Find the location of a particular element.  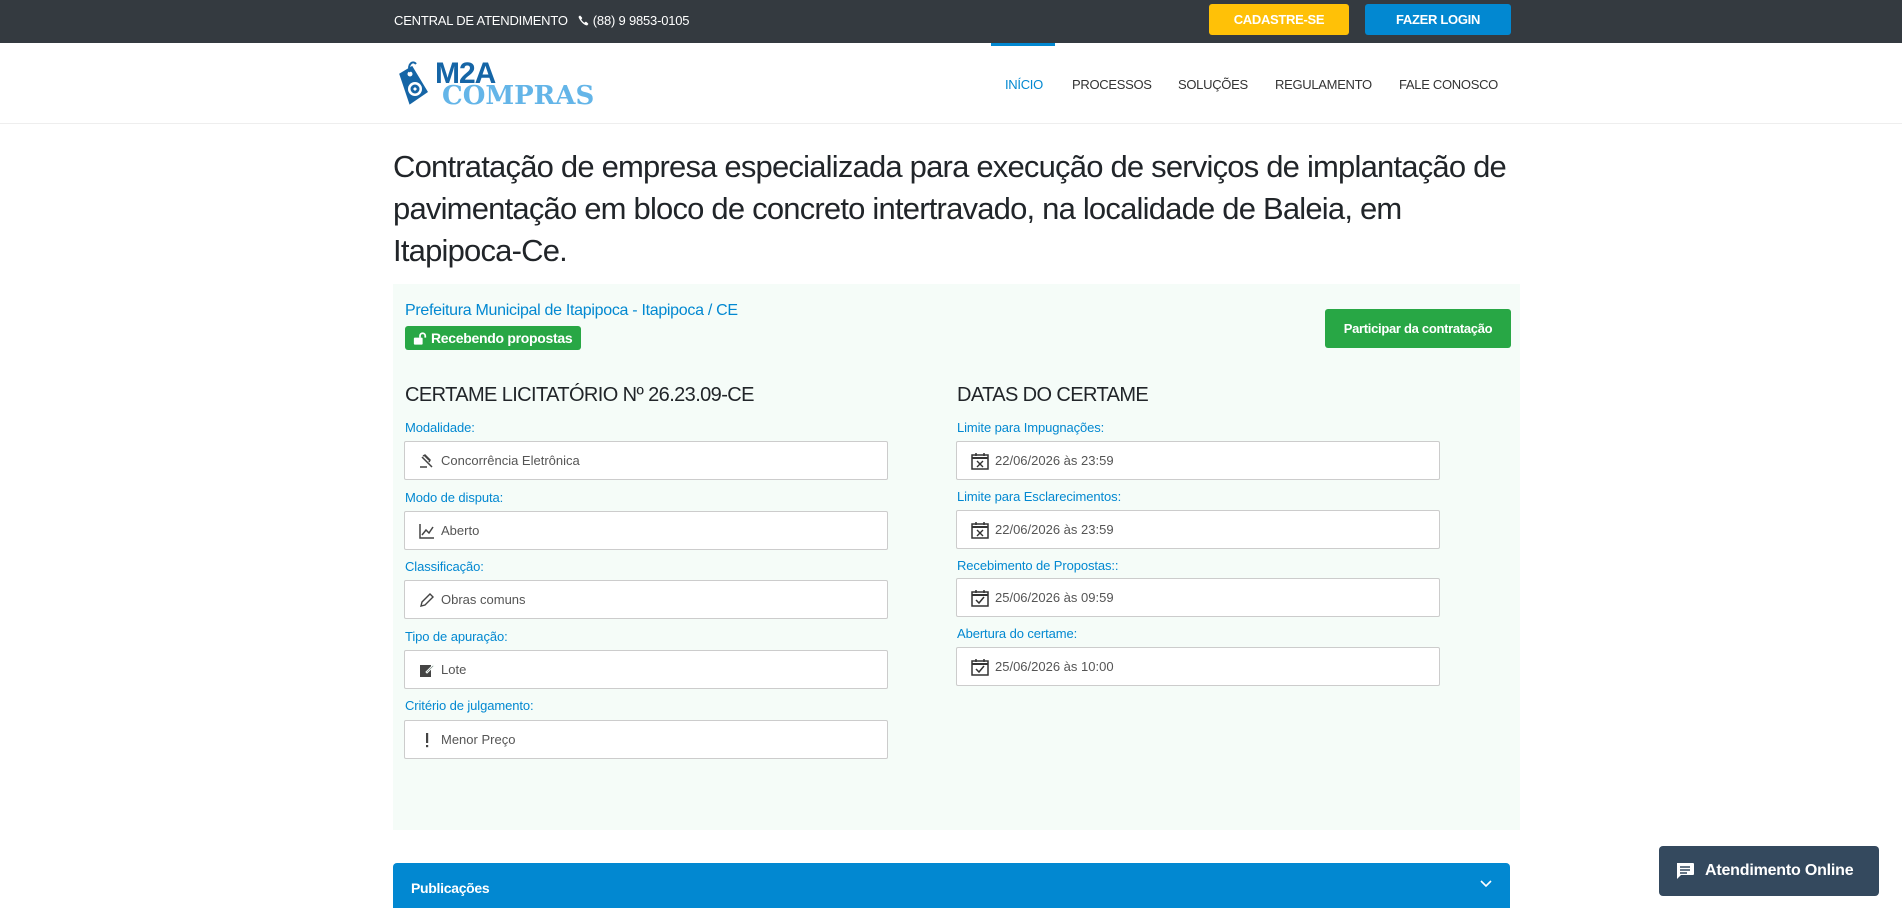

participate-button: Participar da contratação is located at coordinates (1418, 328).